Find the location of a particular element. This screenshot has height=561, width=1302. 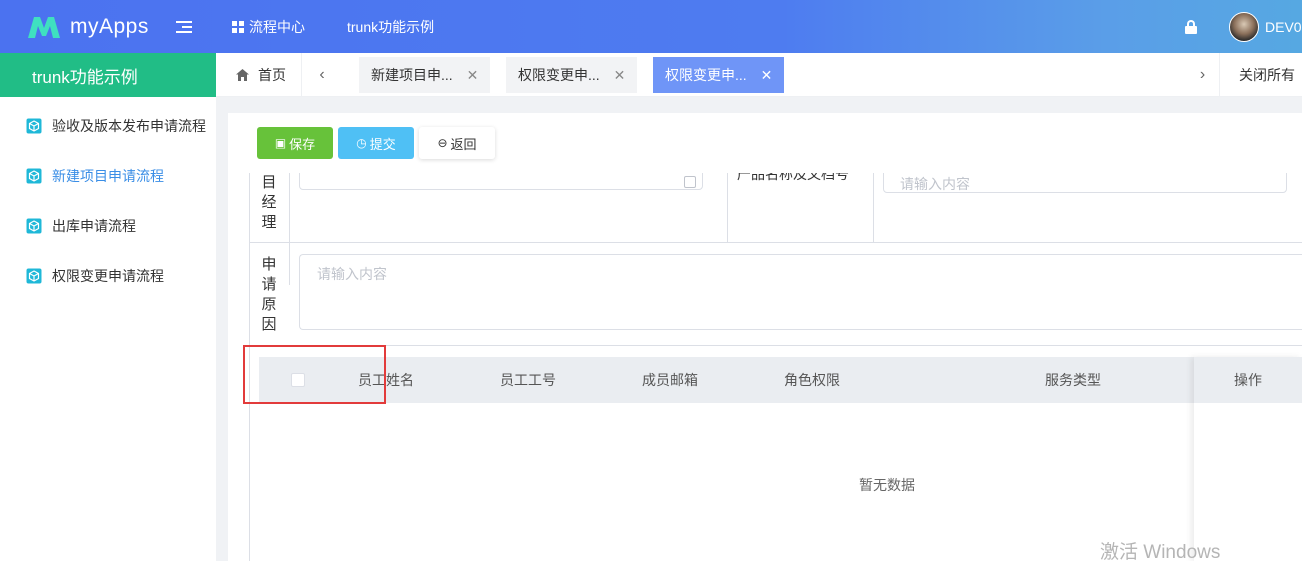

product-doc-label: 产品名称及文档号 is located at coordinates (793, 177).